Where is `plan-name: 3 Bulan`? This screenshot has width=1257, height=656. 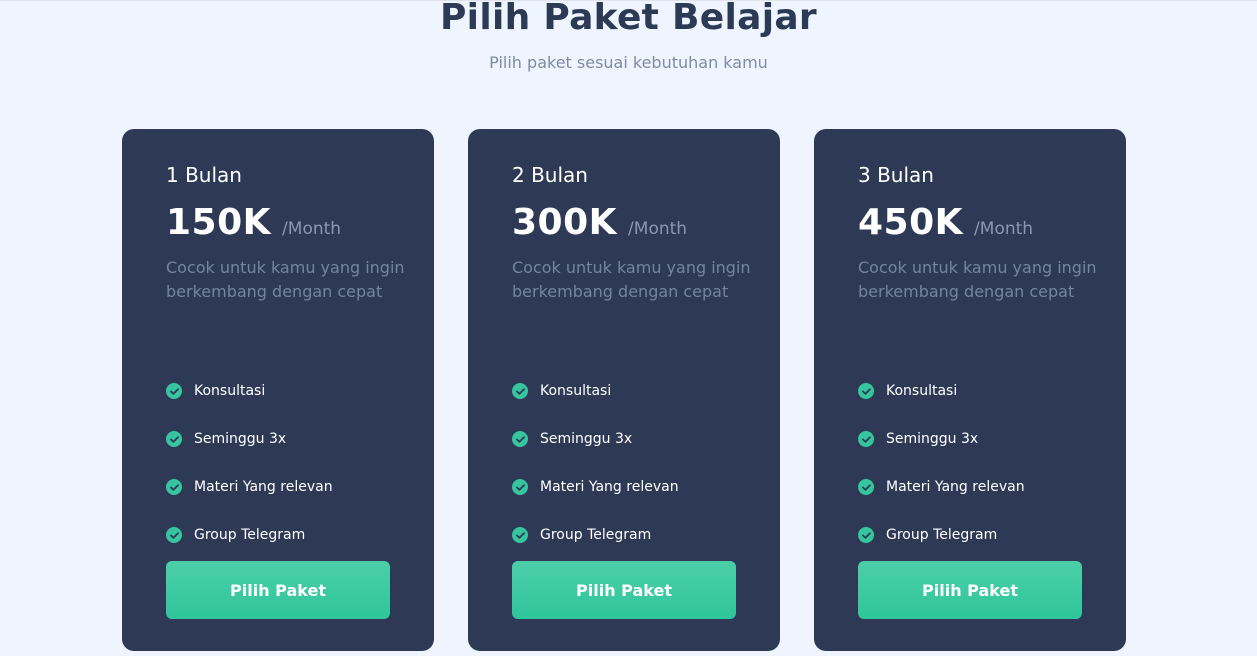
plan-name: 3 Bulan is located at coordinates (896, 175).